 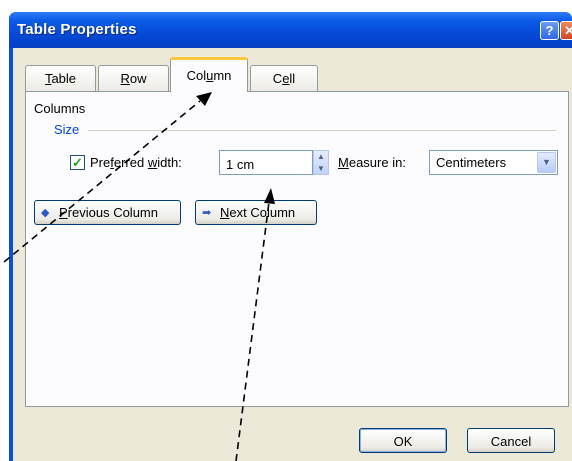 I want to click on annotation-arrow-to-width-input, so click(x=252, y=331).